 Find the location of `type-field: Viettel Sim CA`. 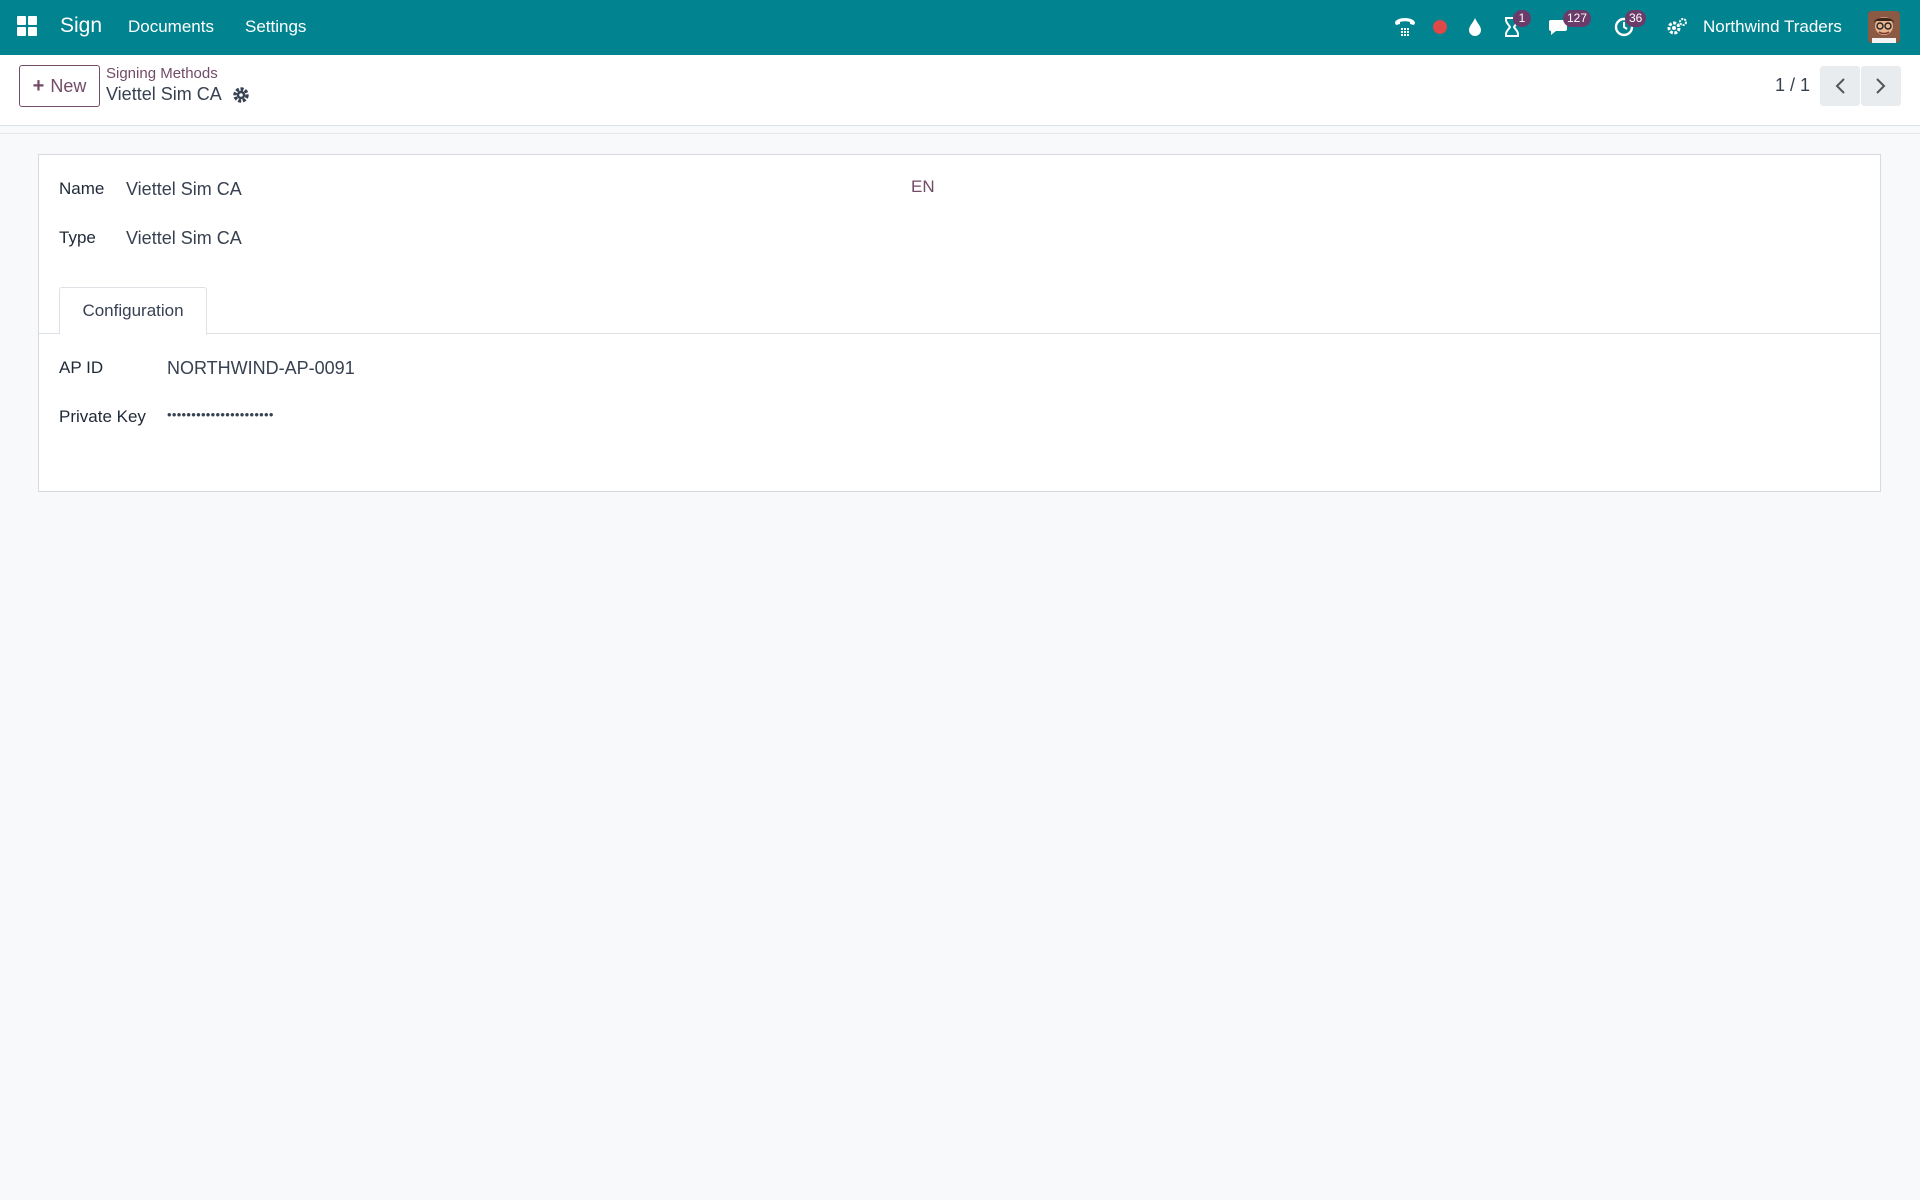

type-field: Viettel Sim CA is located at coordinates (184, 238).